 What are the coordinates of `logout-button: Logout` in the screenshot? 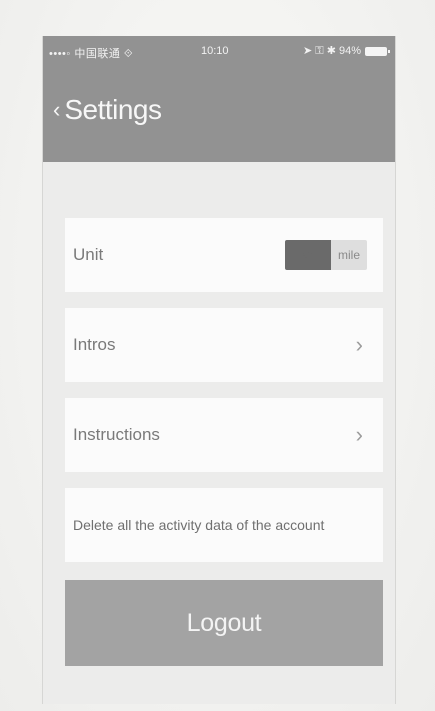 It's located at (224, 623).